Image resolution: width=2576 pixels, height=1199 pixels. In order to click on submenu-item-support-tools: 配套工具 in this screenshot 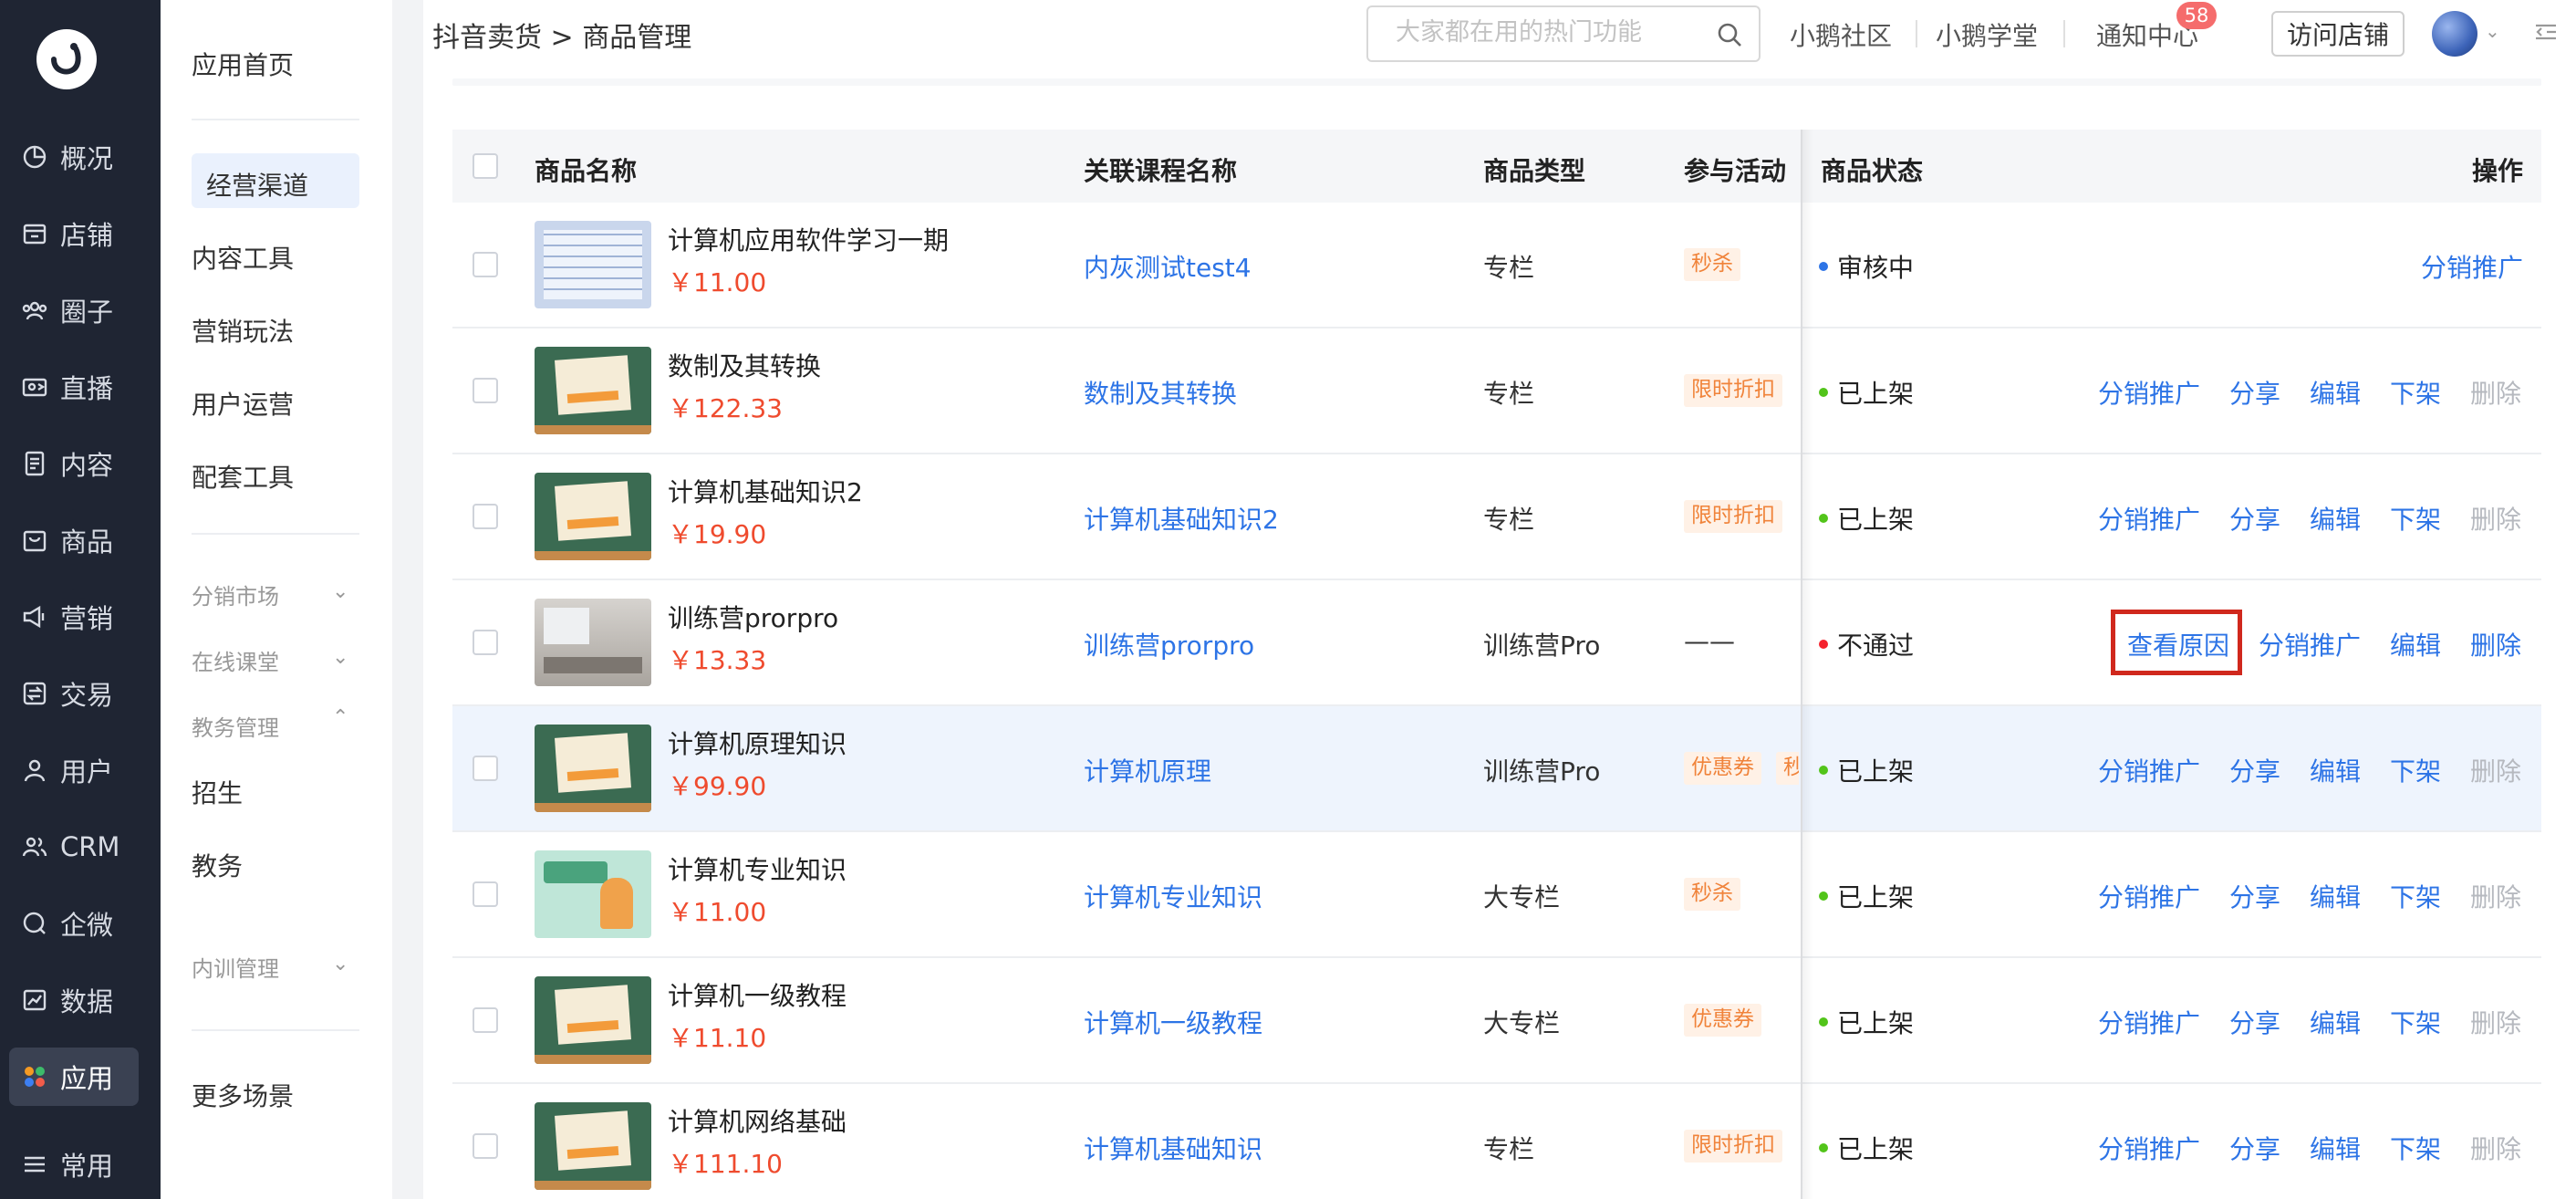, I will do `click(243, 477)`.